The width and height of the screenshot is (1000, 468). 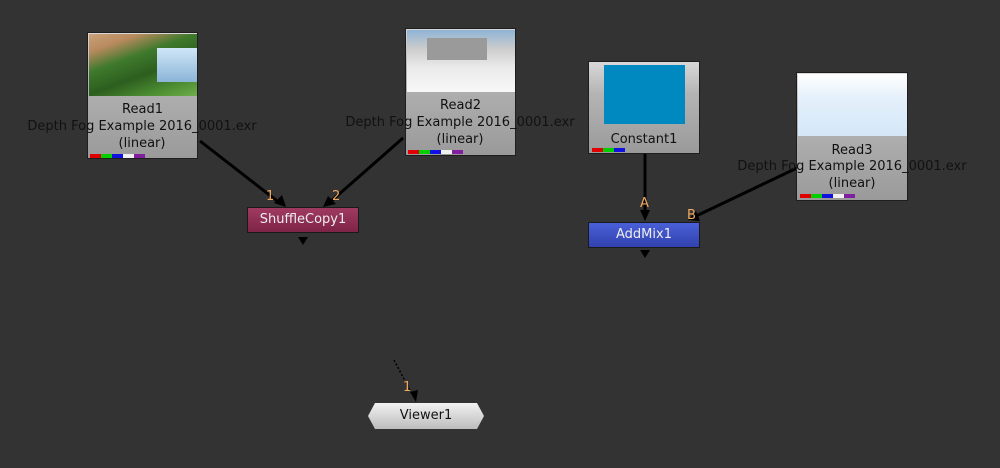 I want to click on addmix1-input-b-label: B, so click(x=691, y=215).